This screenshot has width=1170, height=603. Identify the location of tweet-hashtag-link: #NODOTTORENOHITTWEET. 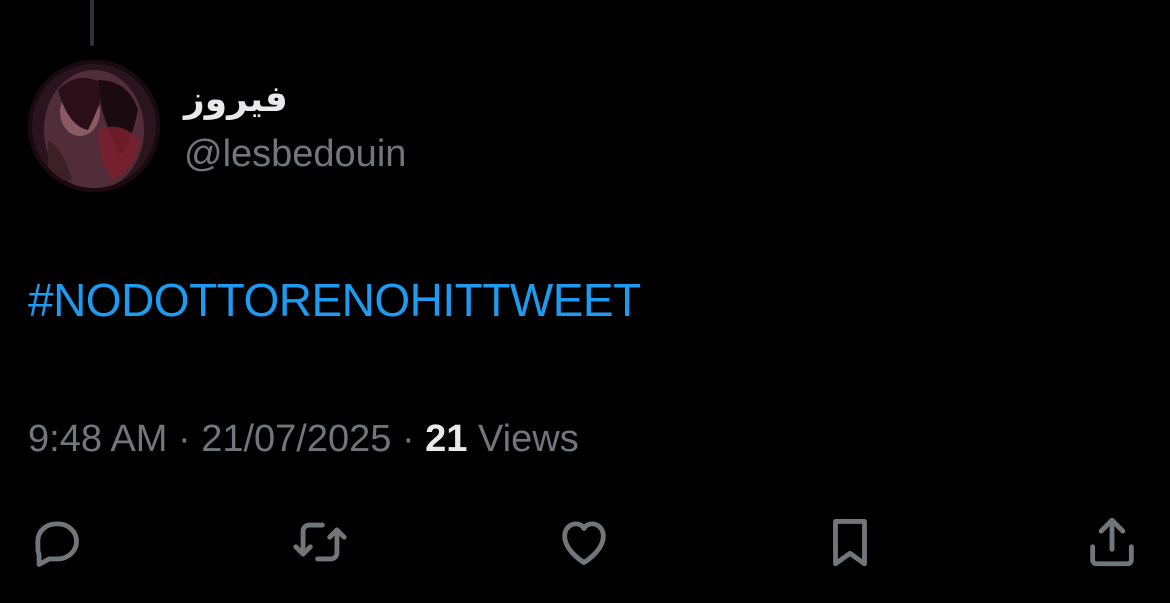
(334, 300).